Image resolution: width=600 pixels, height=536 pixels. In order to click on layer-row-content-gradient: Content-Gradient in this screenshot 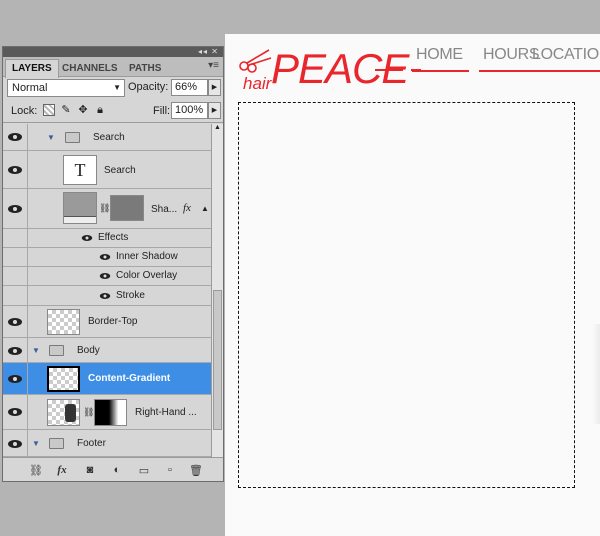, I will do `click(107, 379)`.